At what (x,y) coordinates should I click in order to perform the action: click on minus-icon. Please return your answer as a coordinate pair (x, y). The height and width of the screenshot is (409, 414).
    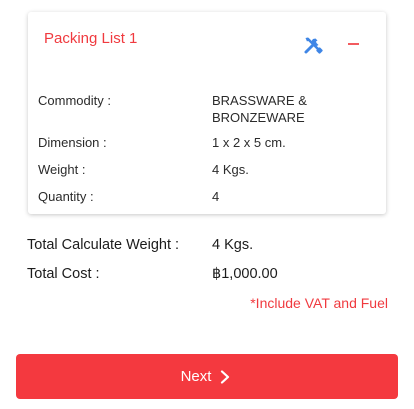
    Looking at the image, I should click on (353, 44).